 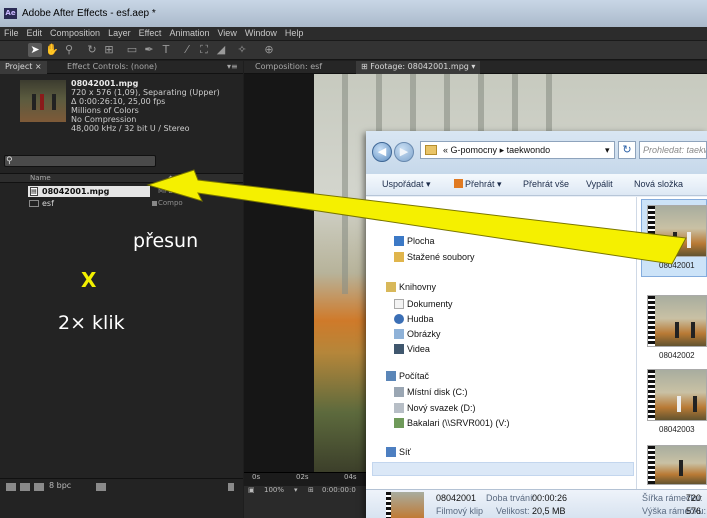 What do you see at coordinates (399, 216) in the screenshot?
I see `star-icon` at bounding box center [399, 216].